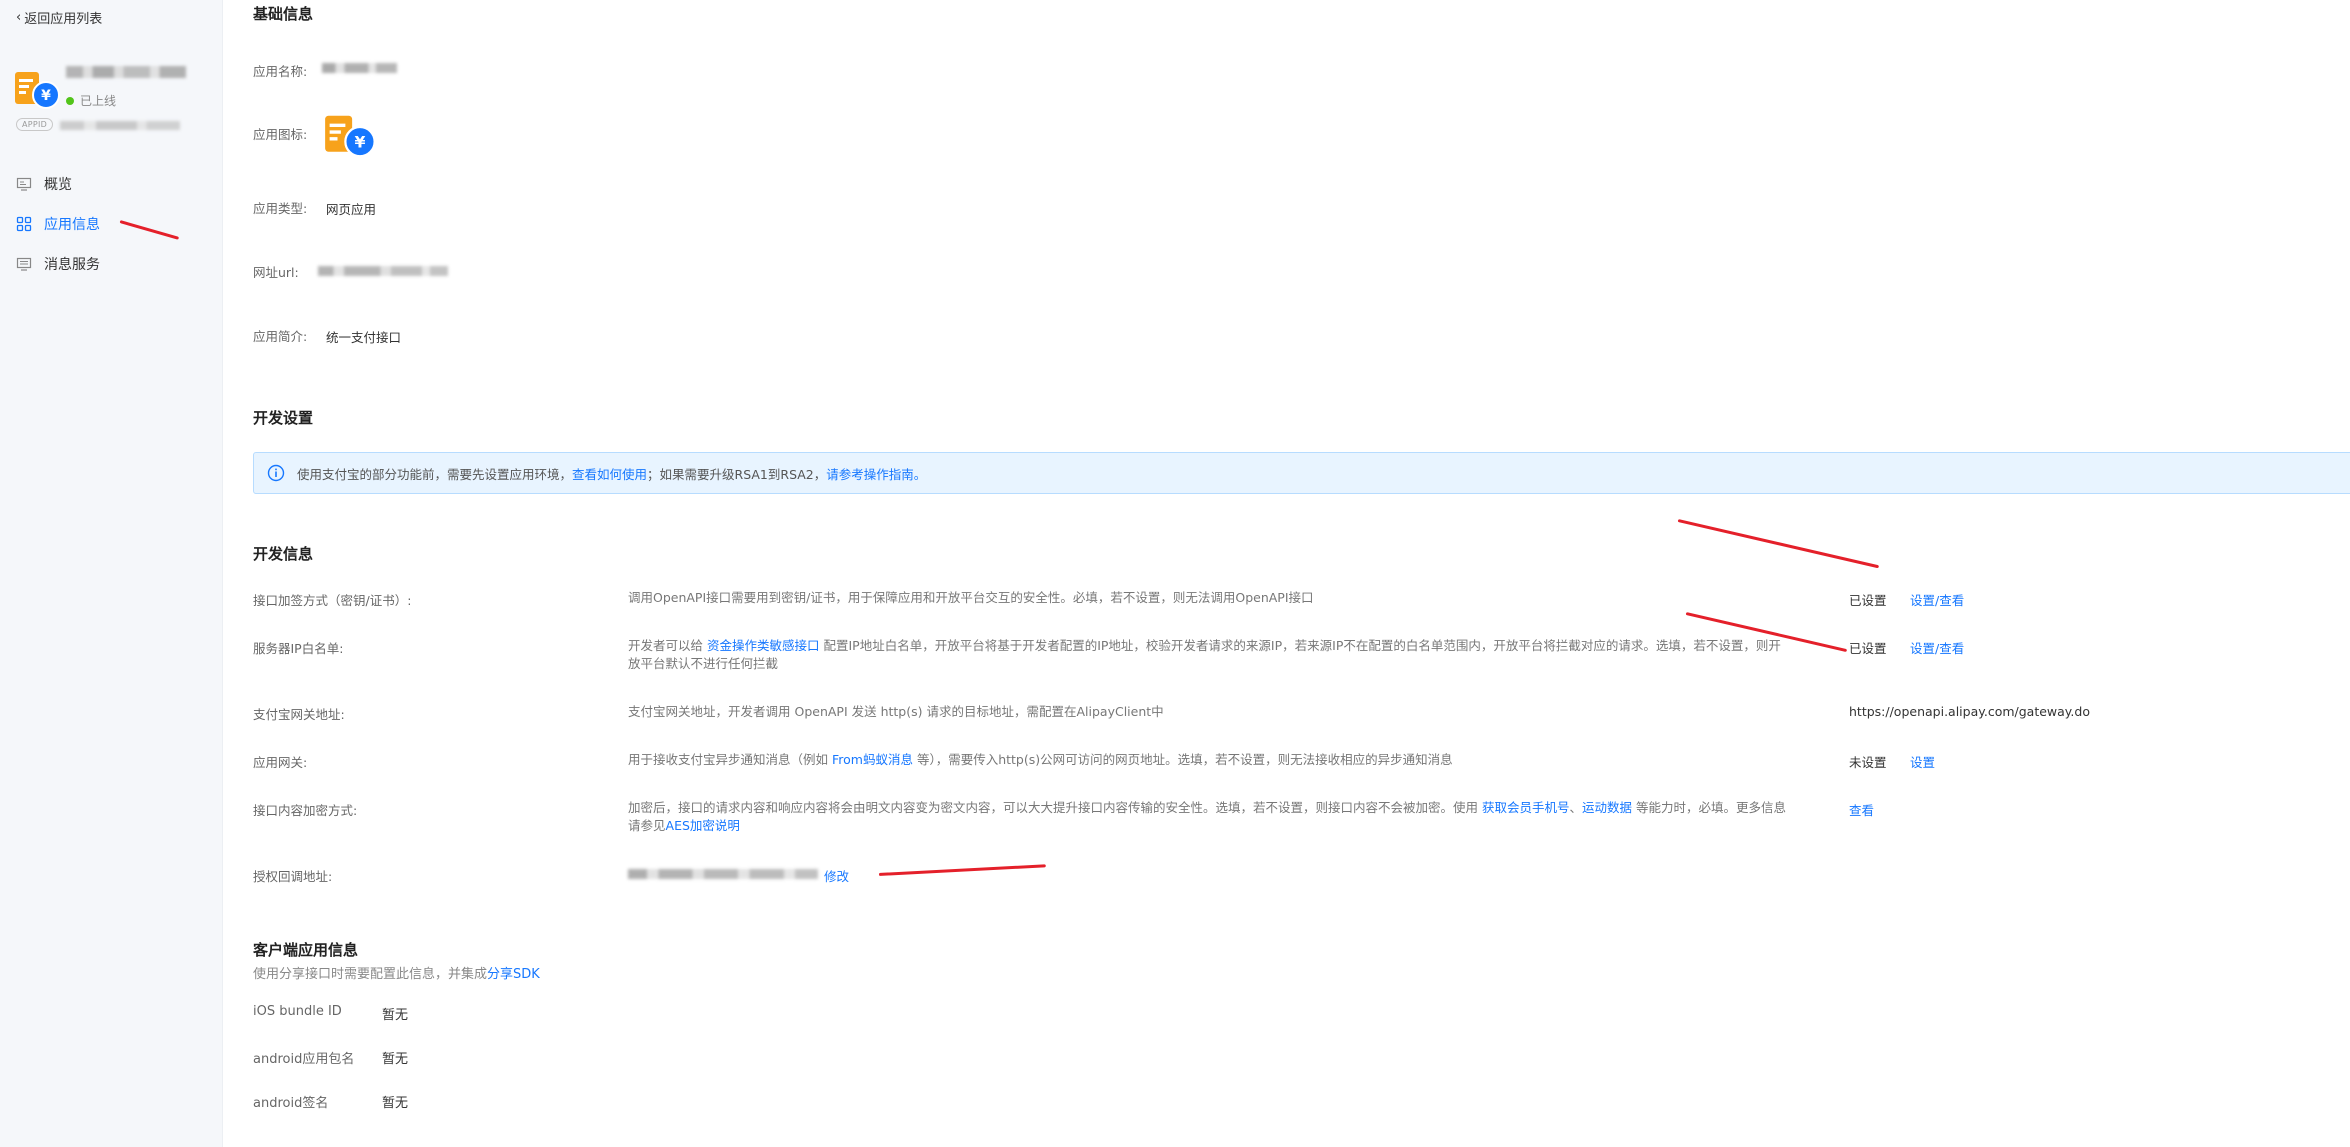 The width and height of the screenshot is (2350, 1147). What do you see at coordinates (1607, 807) in the screenshot?
I see `sport-data-link: 运动数据` at bounding box center [1607, 807].